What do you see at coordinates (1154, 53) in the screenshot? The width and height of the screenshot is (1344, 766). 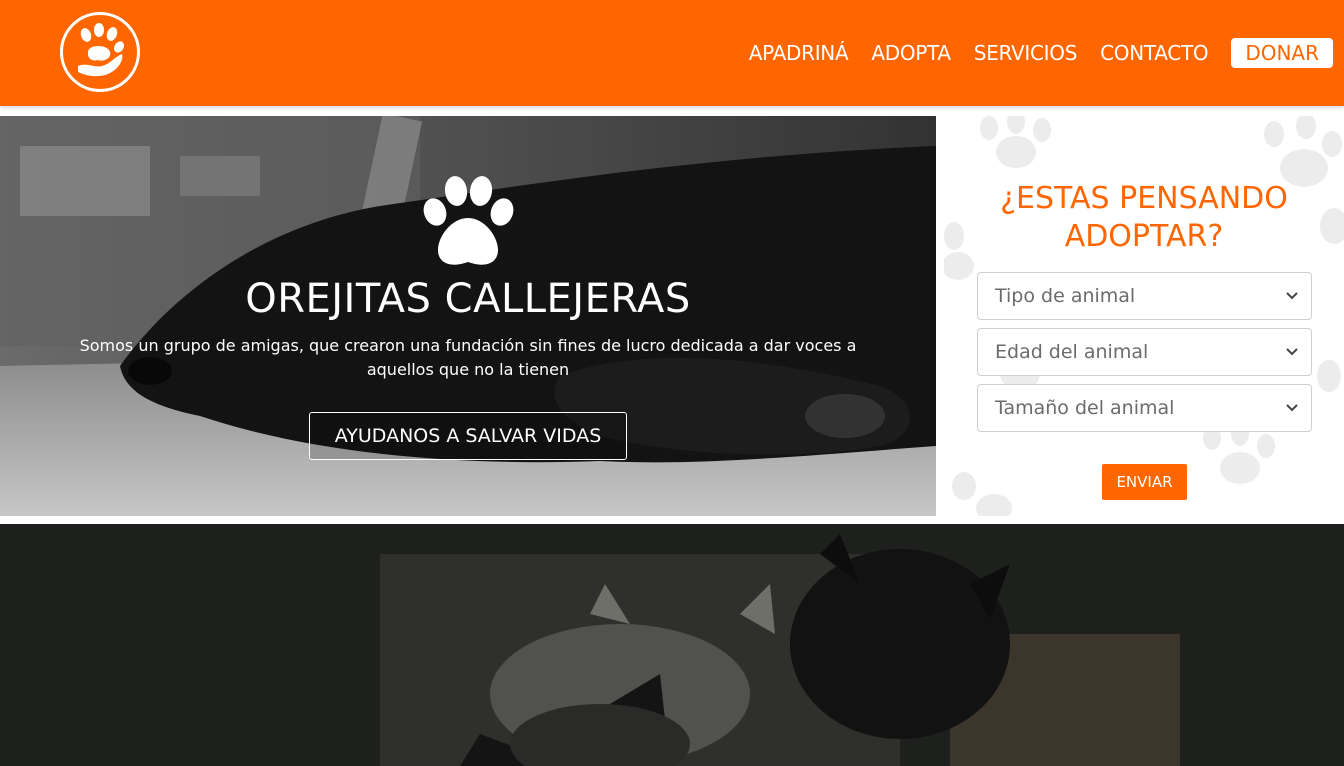 I see `nav-link-contacto: CONTACTO` at bounding box center [1154, 53].